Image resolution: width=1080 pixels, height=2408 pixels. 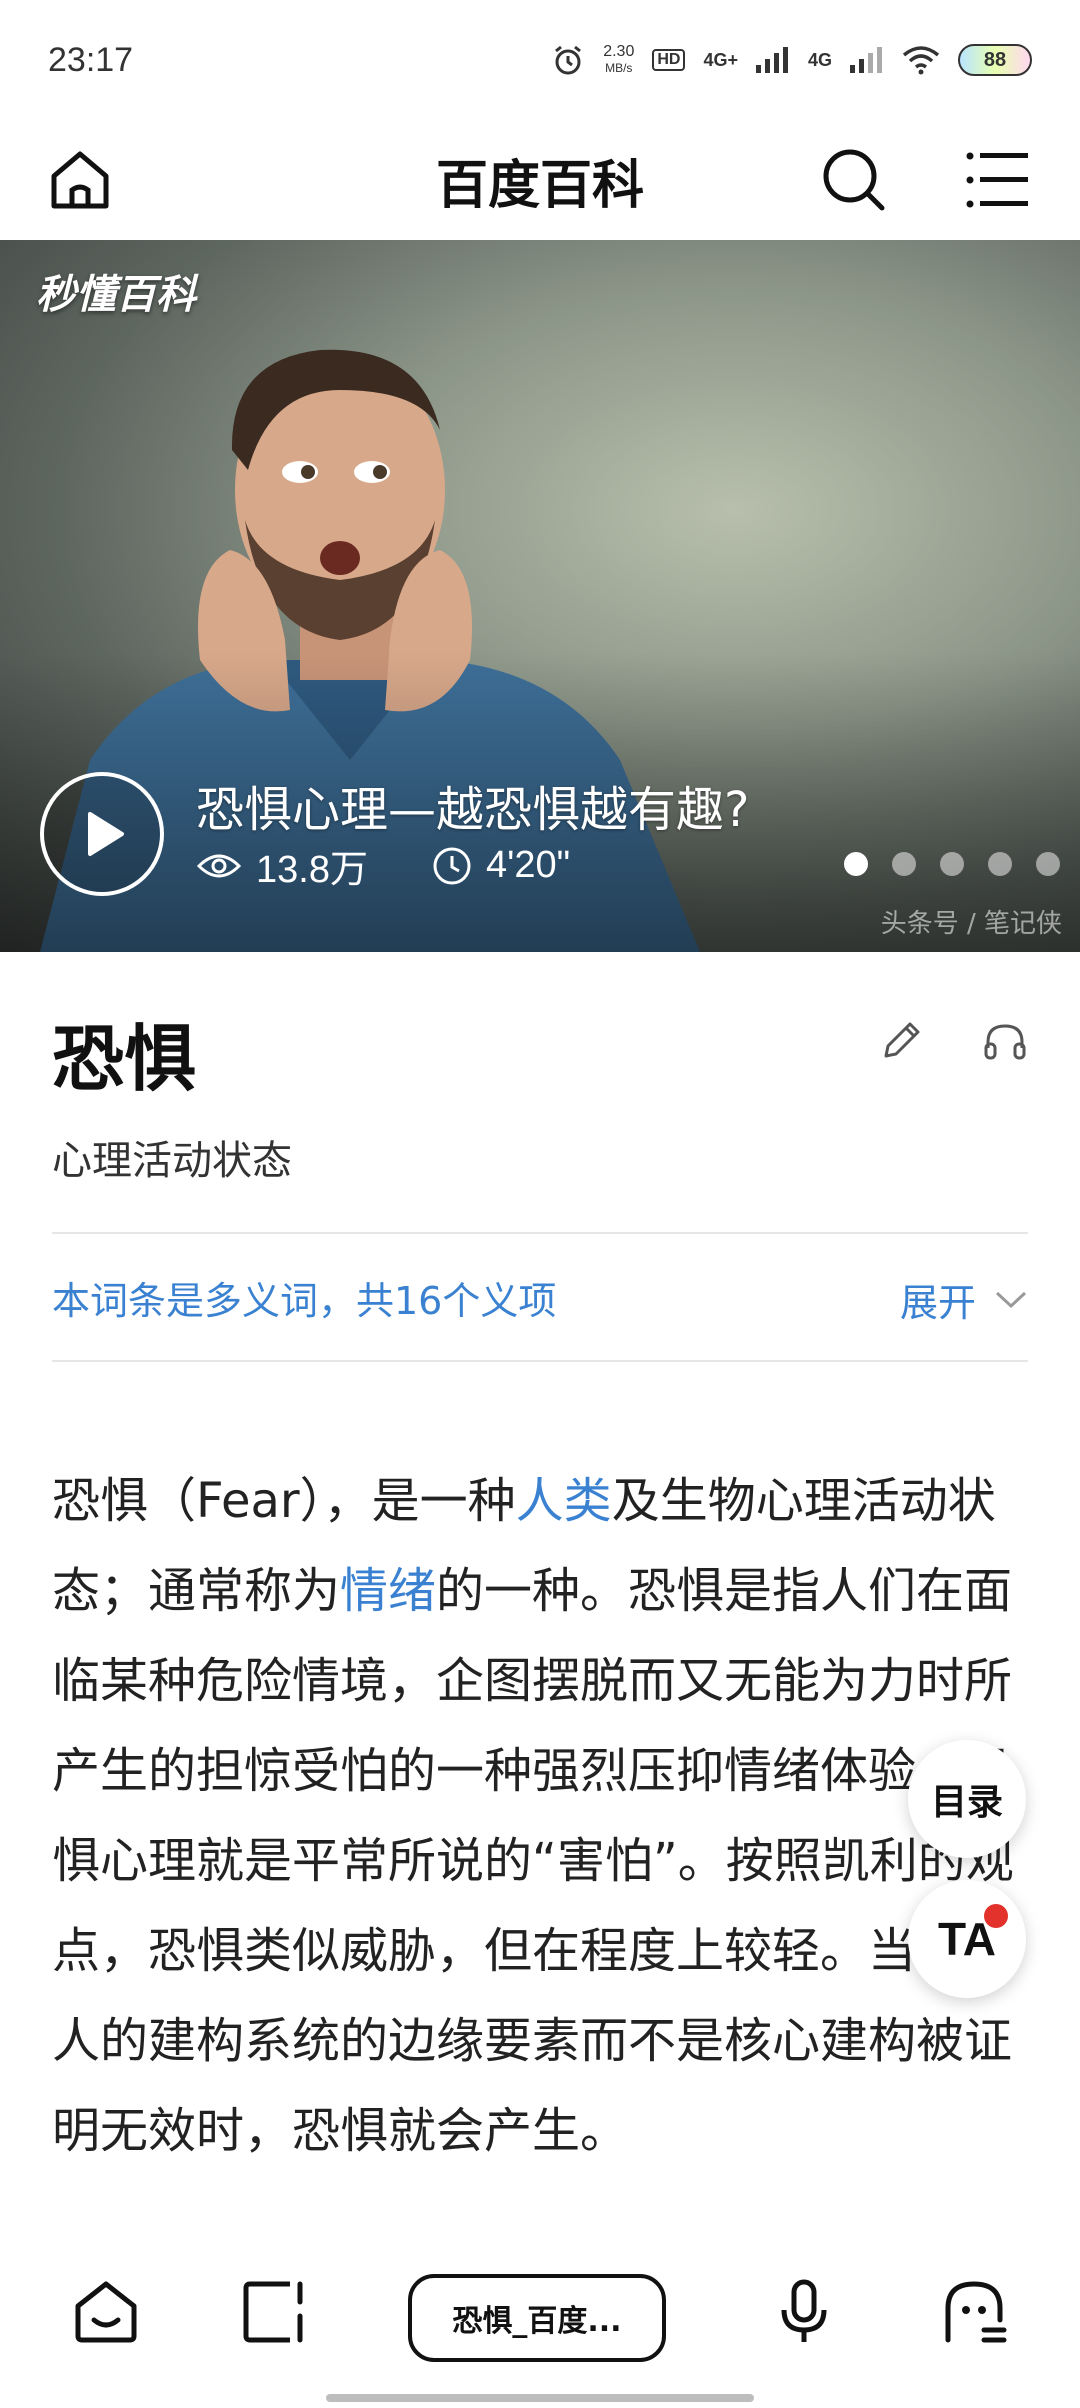 What do you see at coordinates (669, 60) in the screenshot?
I see `hd-indicator: HD` at bounding box center [669, 60].